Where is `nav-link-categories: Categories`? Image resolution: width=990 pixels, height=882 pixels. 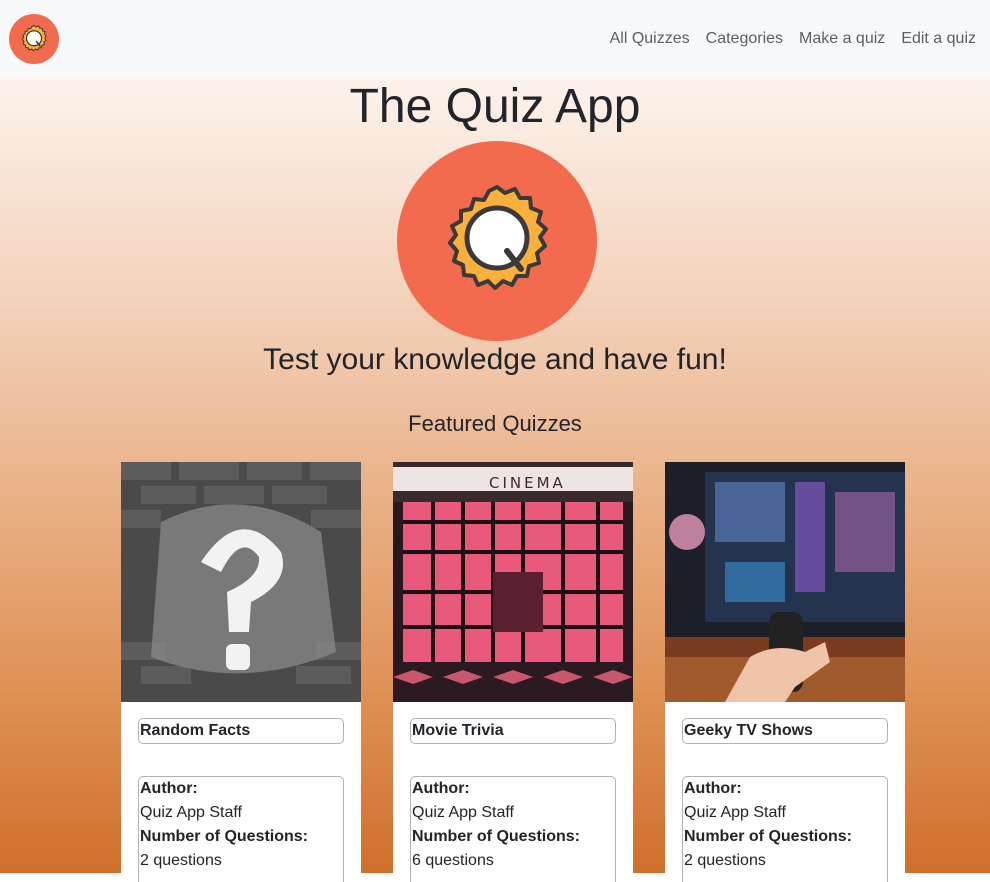
nav-link-categories: Categories is located at coordinates (744, 39).